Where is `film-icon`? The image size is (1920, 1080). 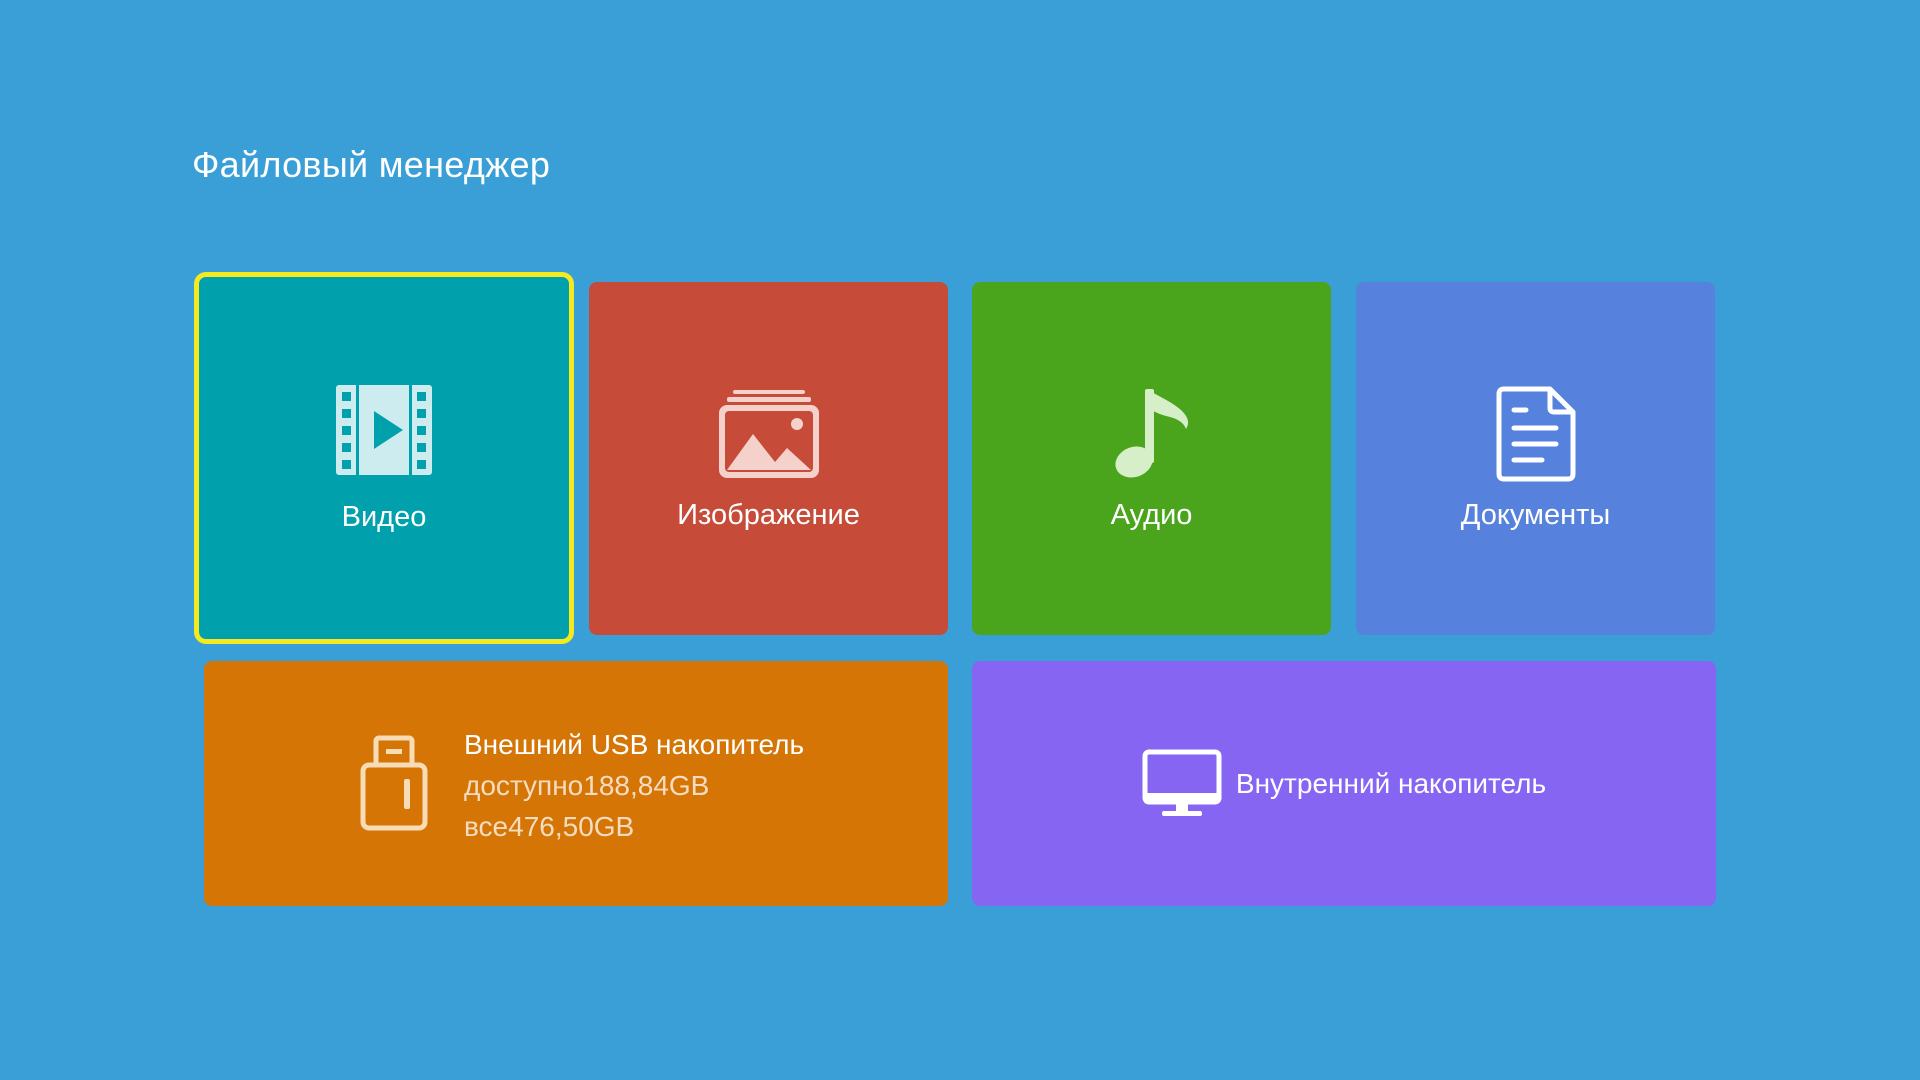
film-icon is located at coordinates (384, 430).